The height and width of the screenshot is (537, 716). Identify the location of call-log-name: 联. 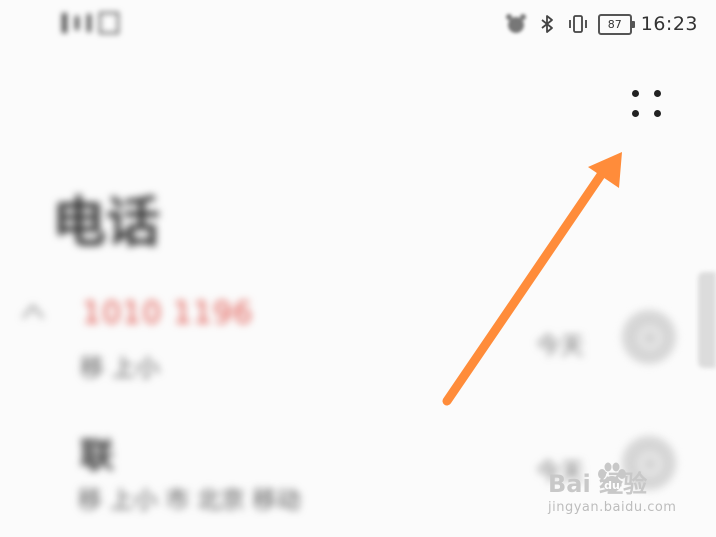
(97, 452).